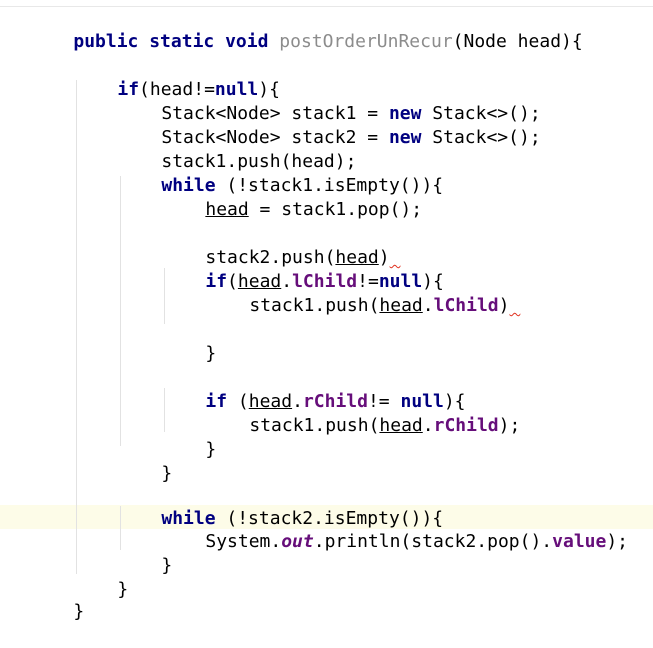 The image size is (653, 648). I want to click on code-line-while-stack2: while (!stack2.isEmpty()){, so click(280, 506).